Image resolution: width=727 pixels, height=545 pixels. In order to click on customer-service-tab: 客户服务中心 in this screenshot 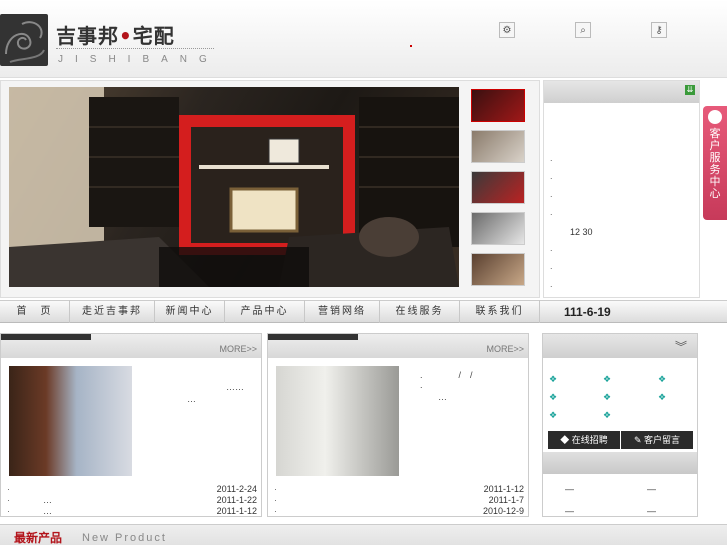, I will do `click(715, 163)`.